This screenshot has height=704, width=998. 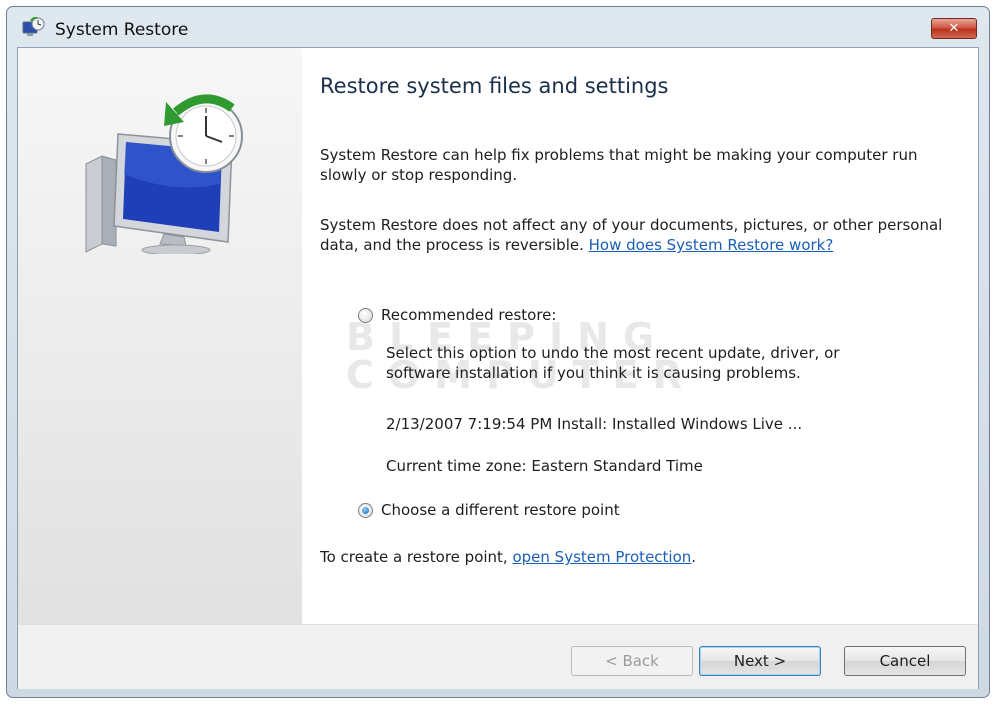 I want to click on close-button: ✕, so click(x=954, y=28).